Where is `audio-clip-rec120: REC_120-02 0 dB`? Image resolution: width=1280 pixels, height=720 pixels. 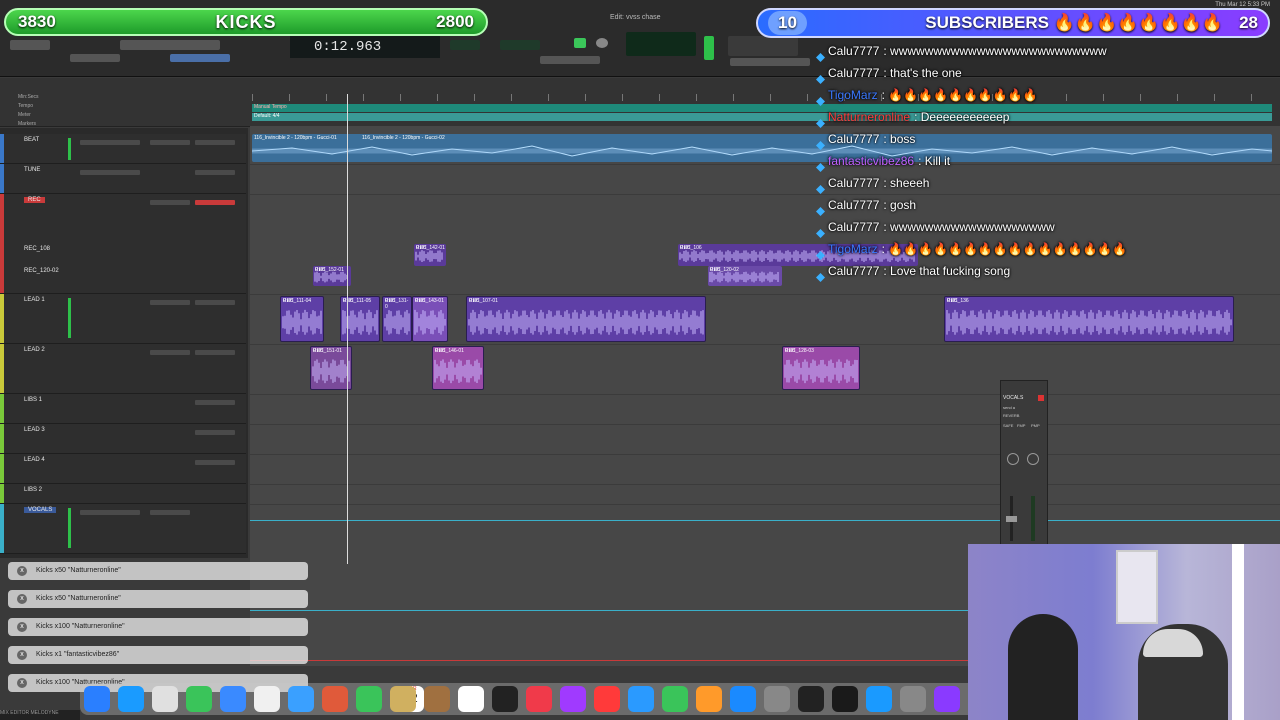 audio-clip-rec120: REC_120-02 0 dB is located at coordinates (745, 276).